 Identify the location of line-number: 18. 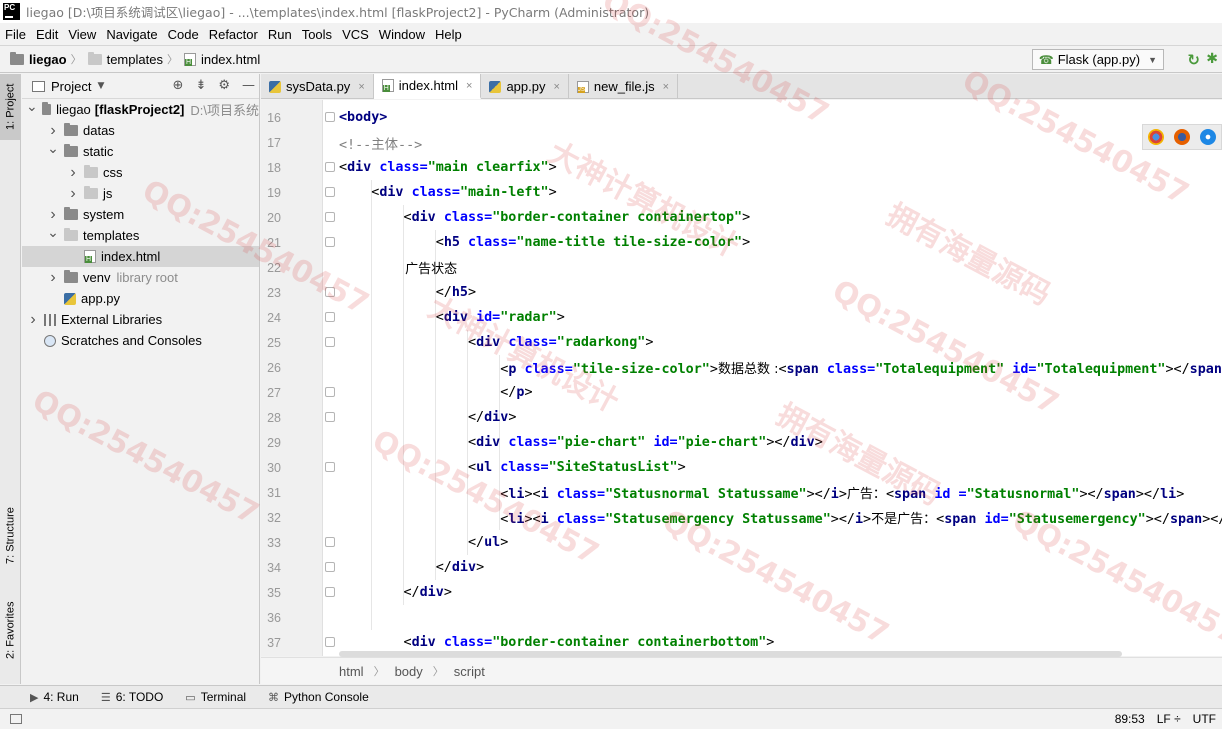
(274, 167).